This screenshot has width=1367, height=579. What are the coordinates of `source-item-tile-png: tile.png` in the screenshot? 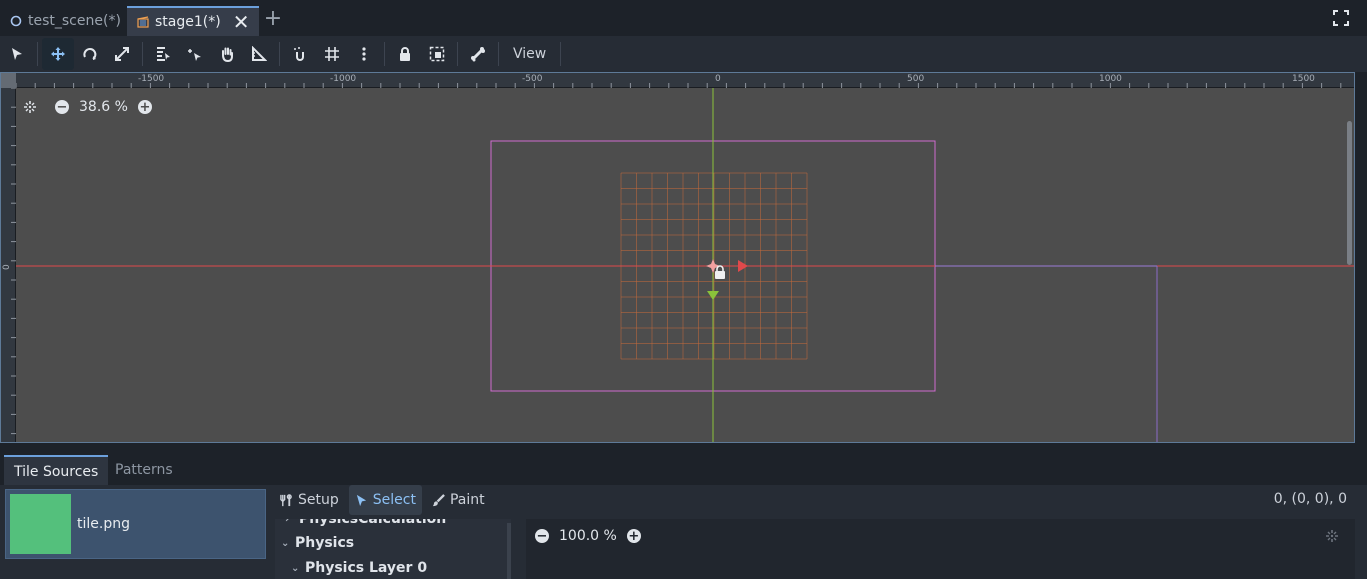 It's located at (135, 524).